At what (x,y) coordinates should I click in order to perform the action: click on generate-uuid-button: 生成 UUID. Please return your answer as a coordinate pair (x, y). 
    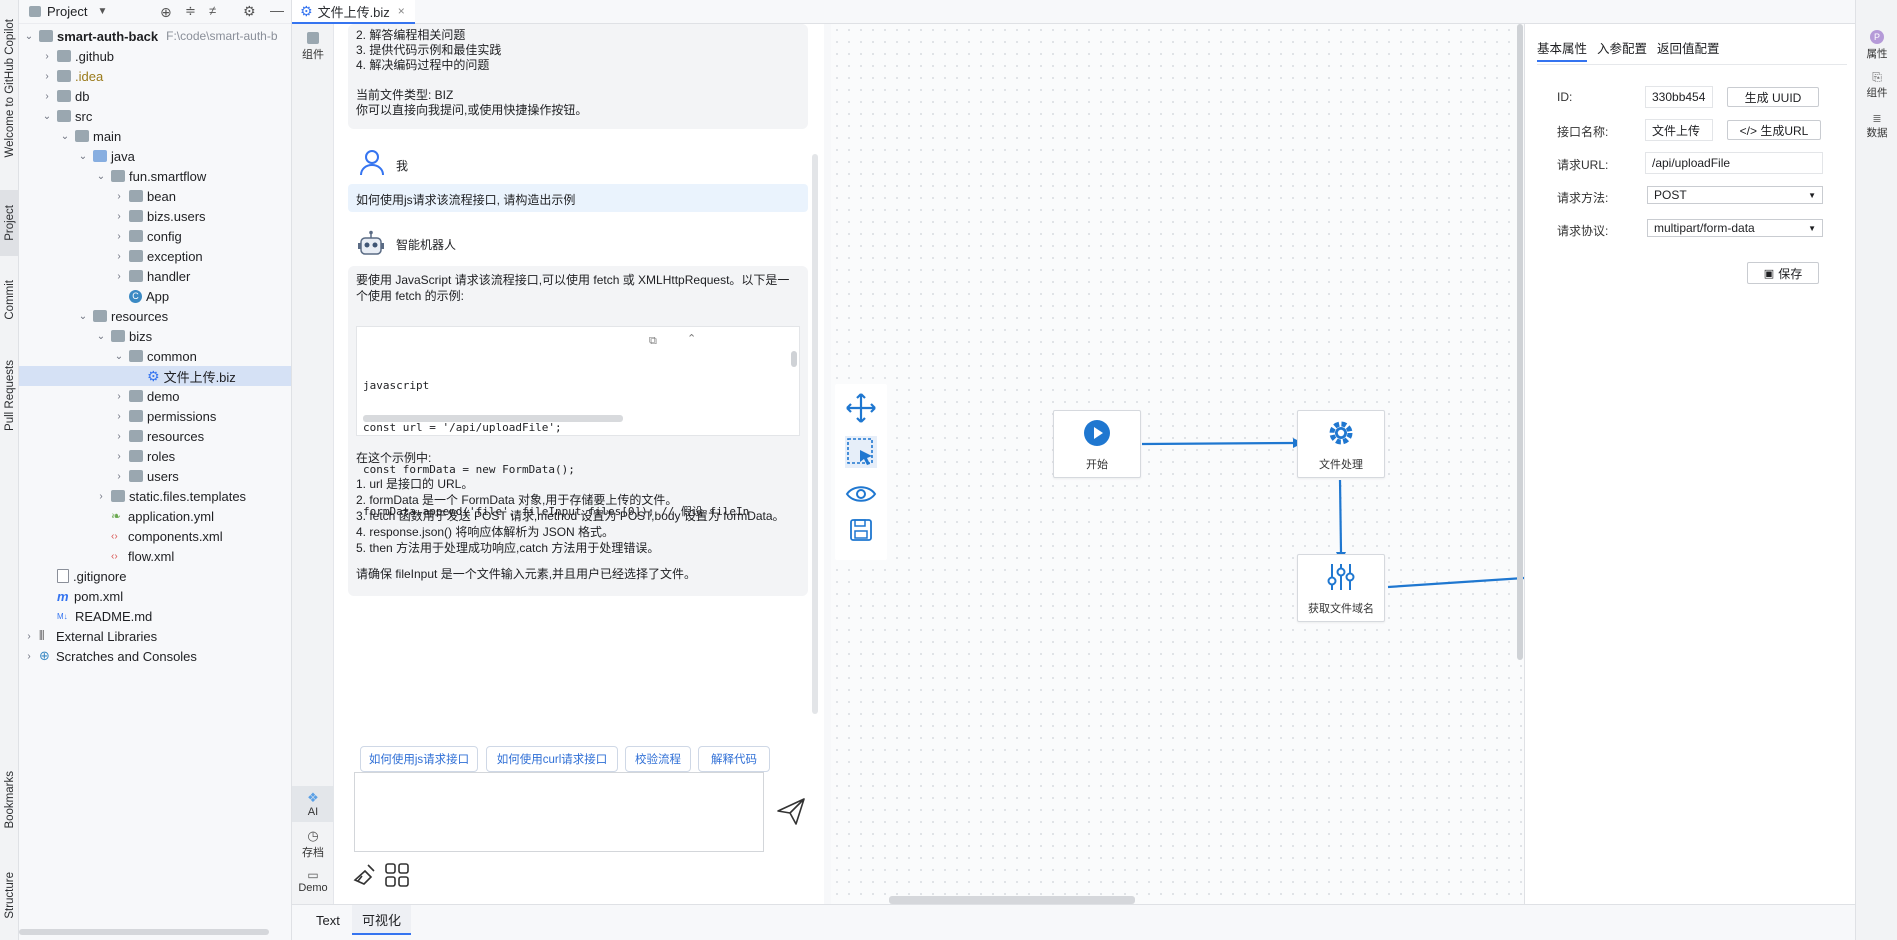
    Looking at the image, I should click on (1773, 97).